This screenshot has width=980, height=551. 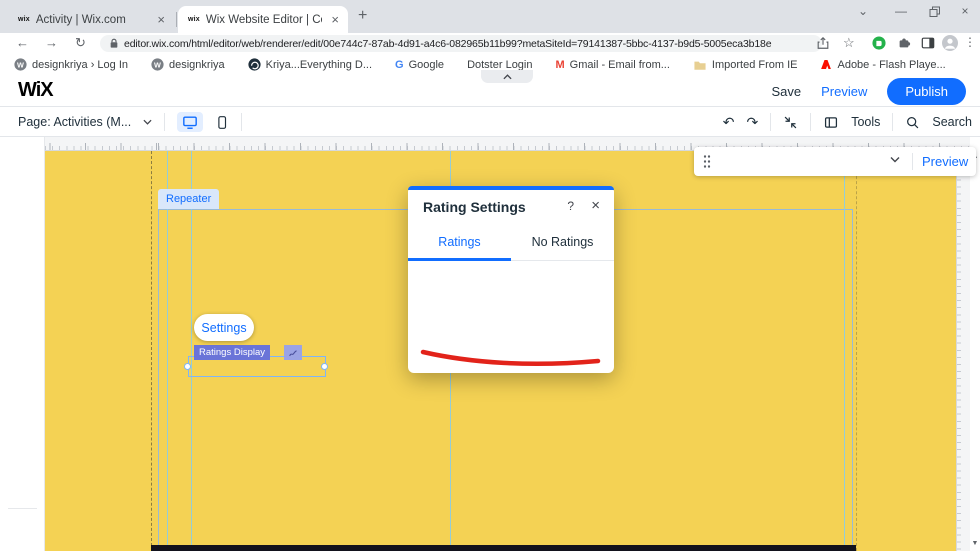 I want to click on wix-logo: WiX, so click(x=36, y=90).